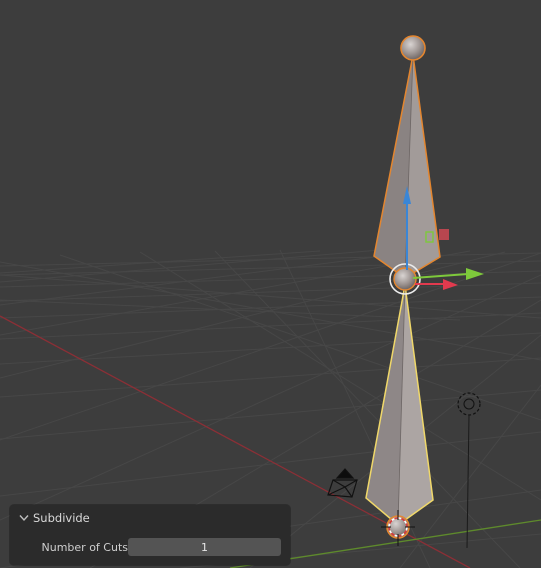 This screenshot has height=568, width=541. What do you see at coordinates (342, 483) in the screenshot?
I see `camera-object` at bounding box center [342, 483].